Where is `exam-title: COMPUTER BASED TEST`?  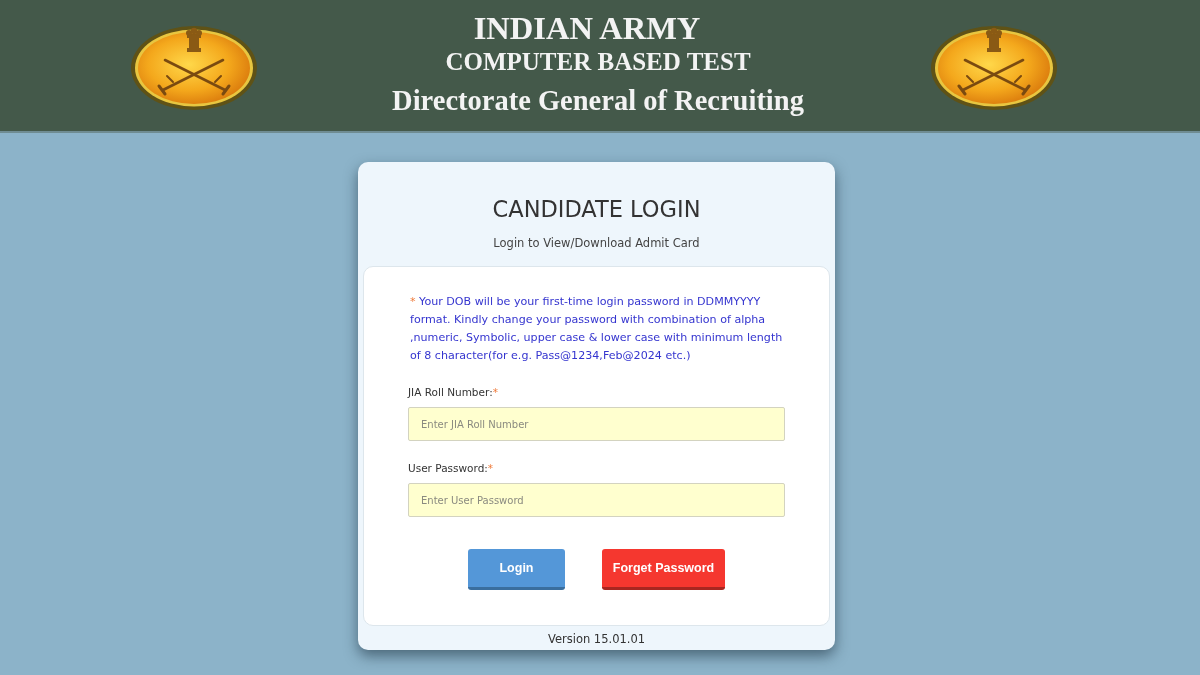 exam-title: COMPUTER BASED TEST is located at coordinates (598, 61).